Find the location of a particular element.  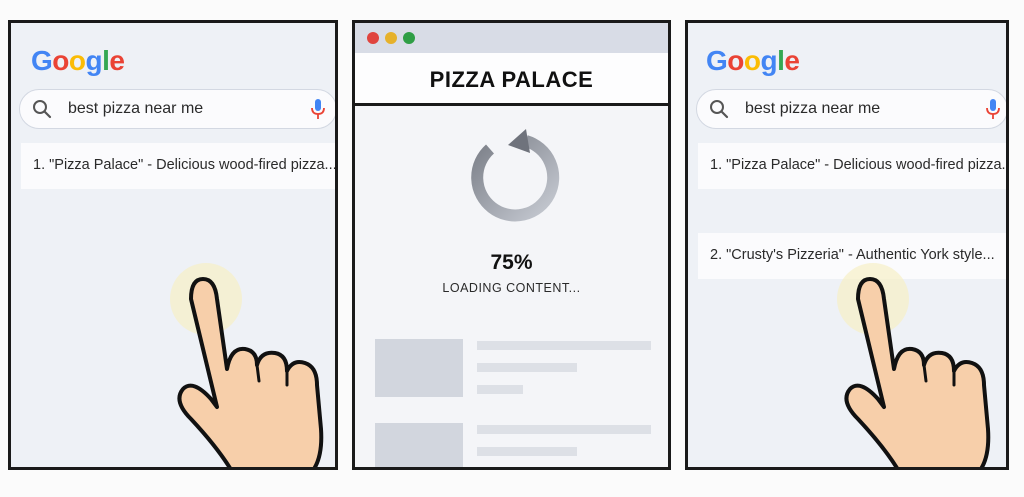

site-title: PIZZA PALACE is located at coordinates (511, 79).